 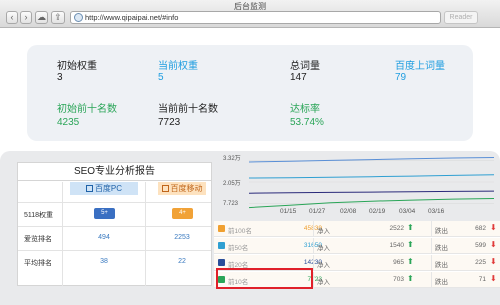 What do you see at coordinates (12, 17) in the screenshot?
I see `back-button: ‹` at bounding box center [12, 17].